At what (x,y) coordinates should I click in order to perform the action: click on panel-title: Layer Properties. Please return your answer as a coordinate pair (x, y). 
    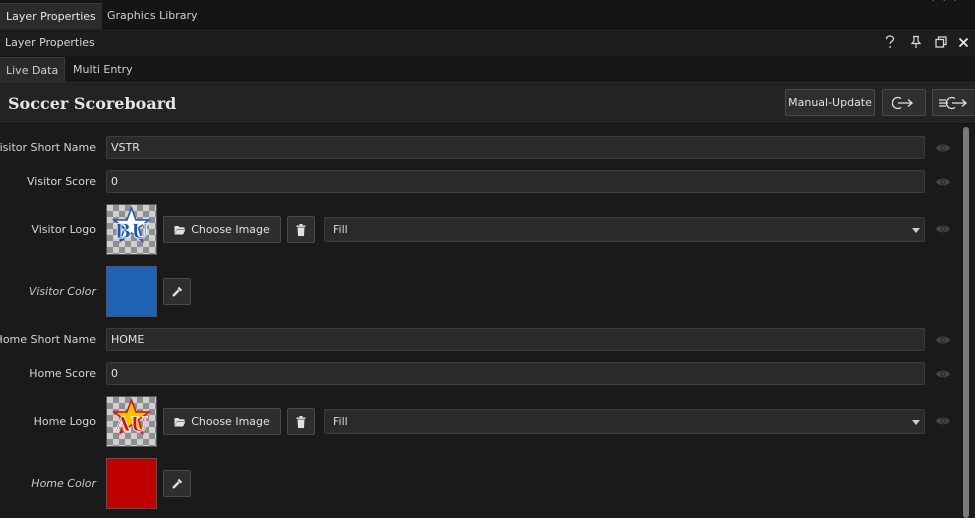
    Looking at the image, I should click on (50, 42).